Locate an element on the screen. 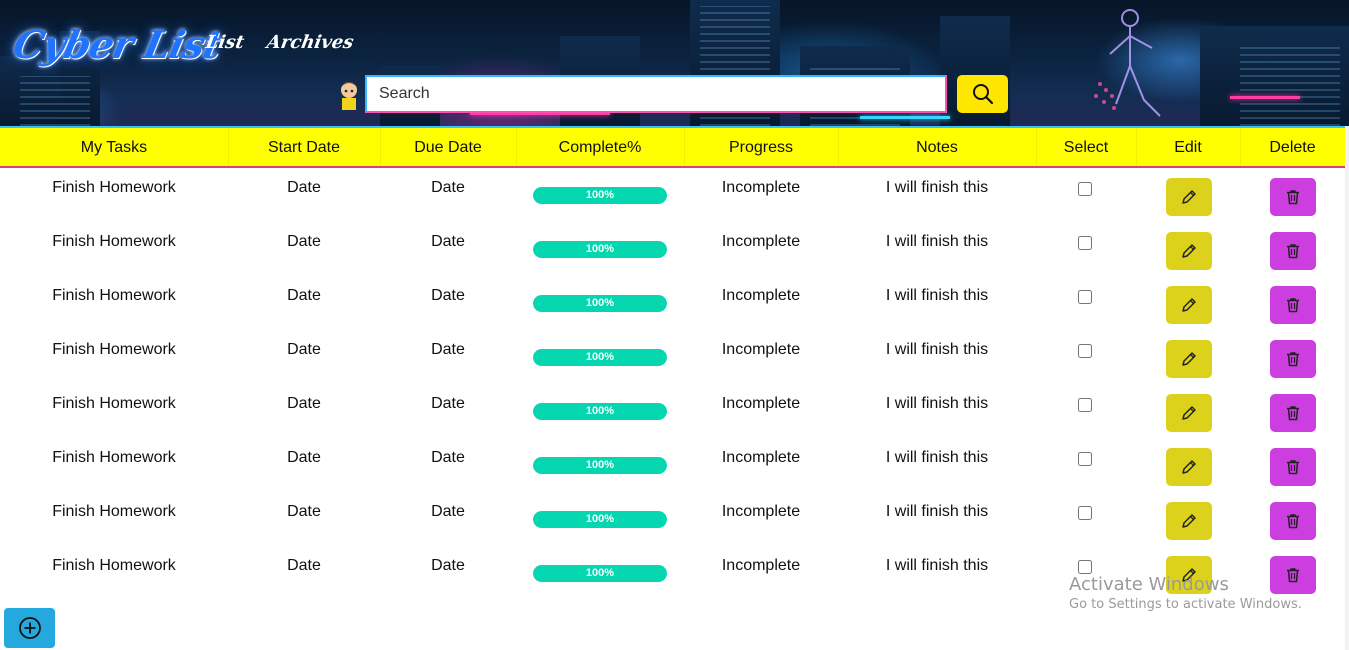 This screenshot has width=1349, height=650. nav-link-archives: Archives is located at coordinates (310, 42).